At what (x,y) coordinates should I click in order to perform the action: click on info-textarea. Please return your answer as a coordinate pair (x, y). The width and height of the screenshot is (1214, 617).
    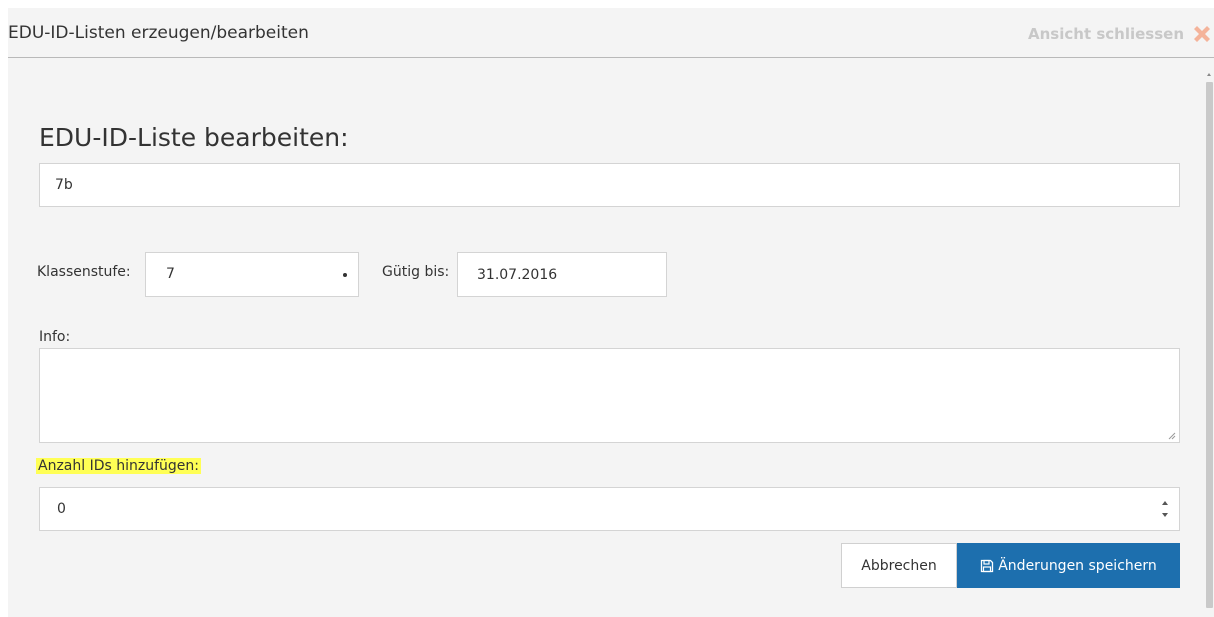
    Looking at the image, I should click on (609, 395).